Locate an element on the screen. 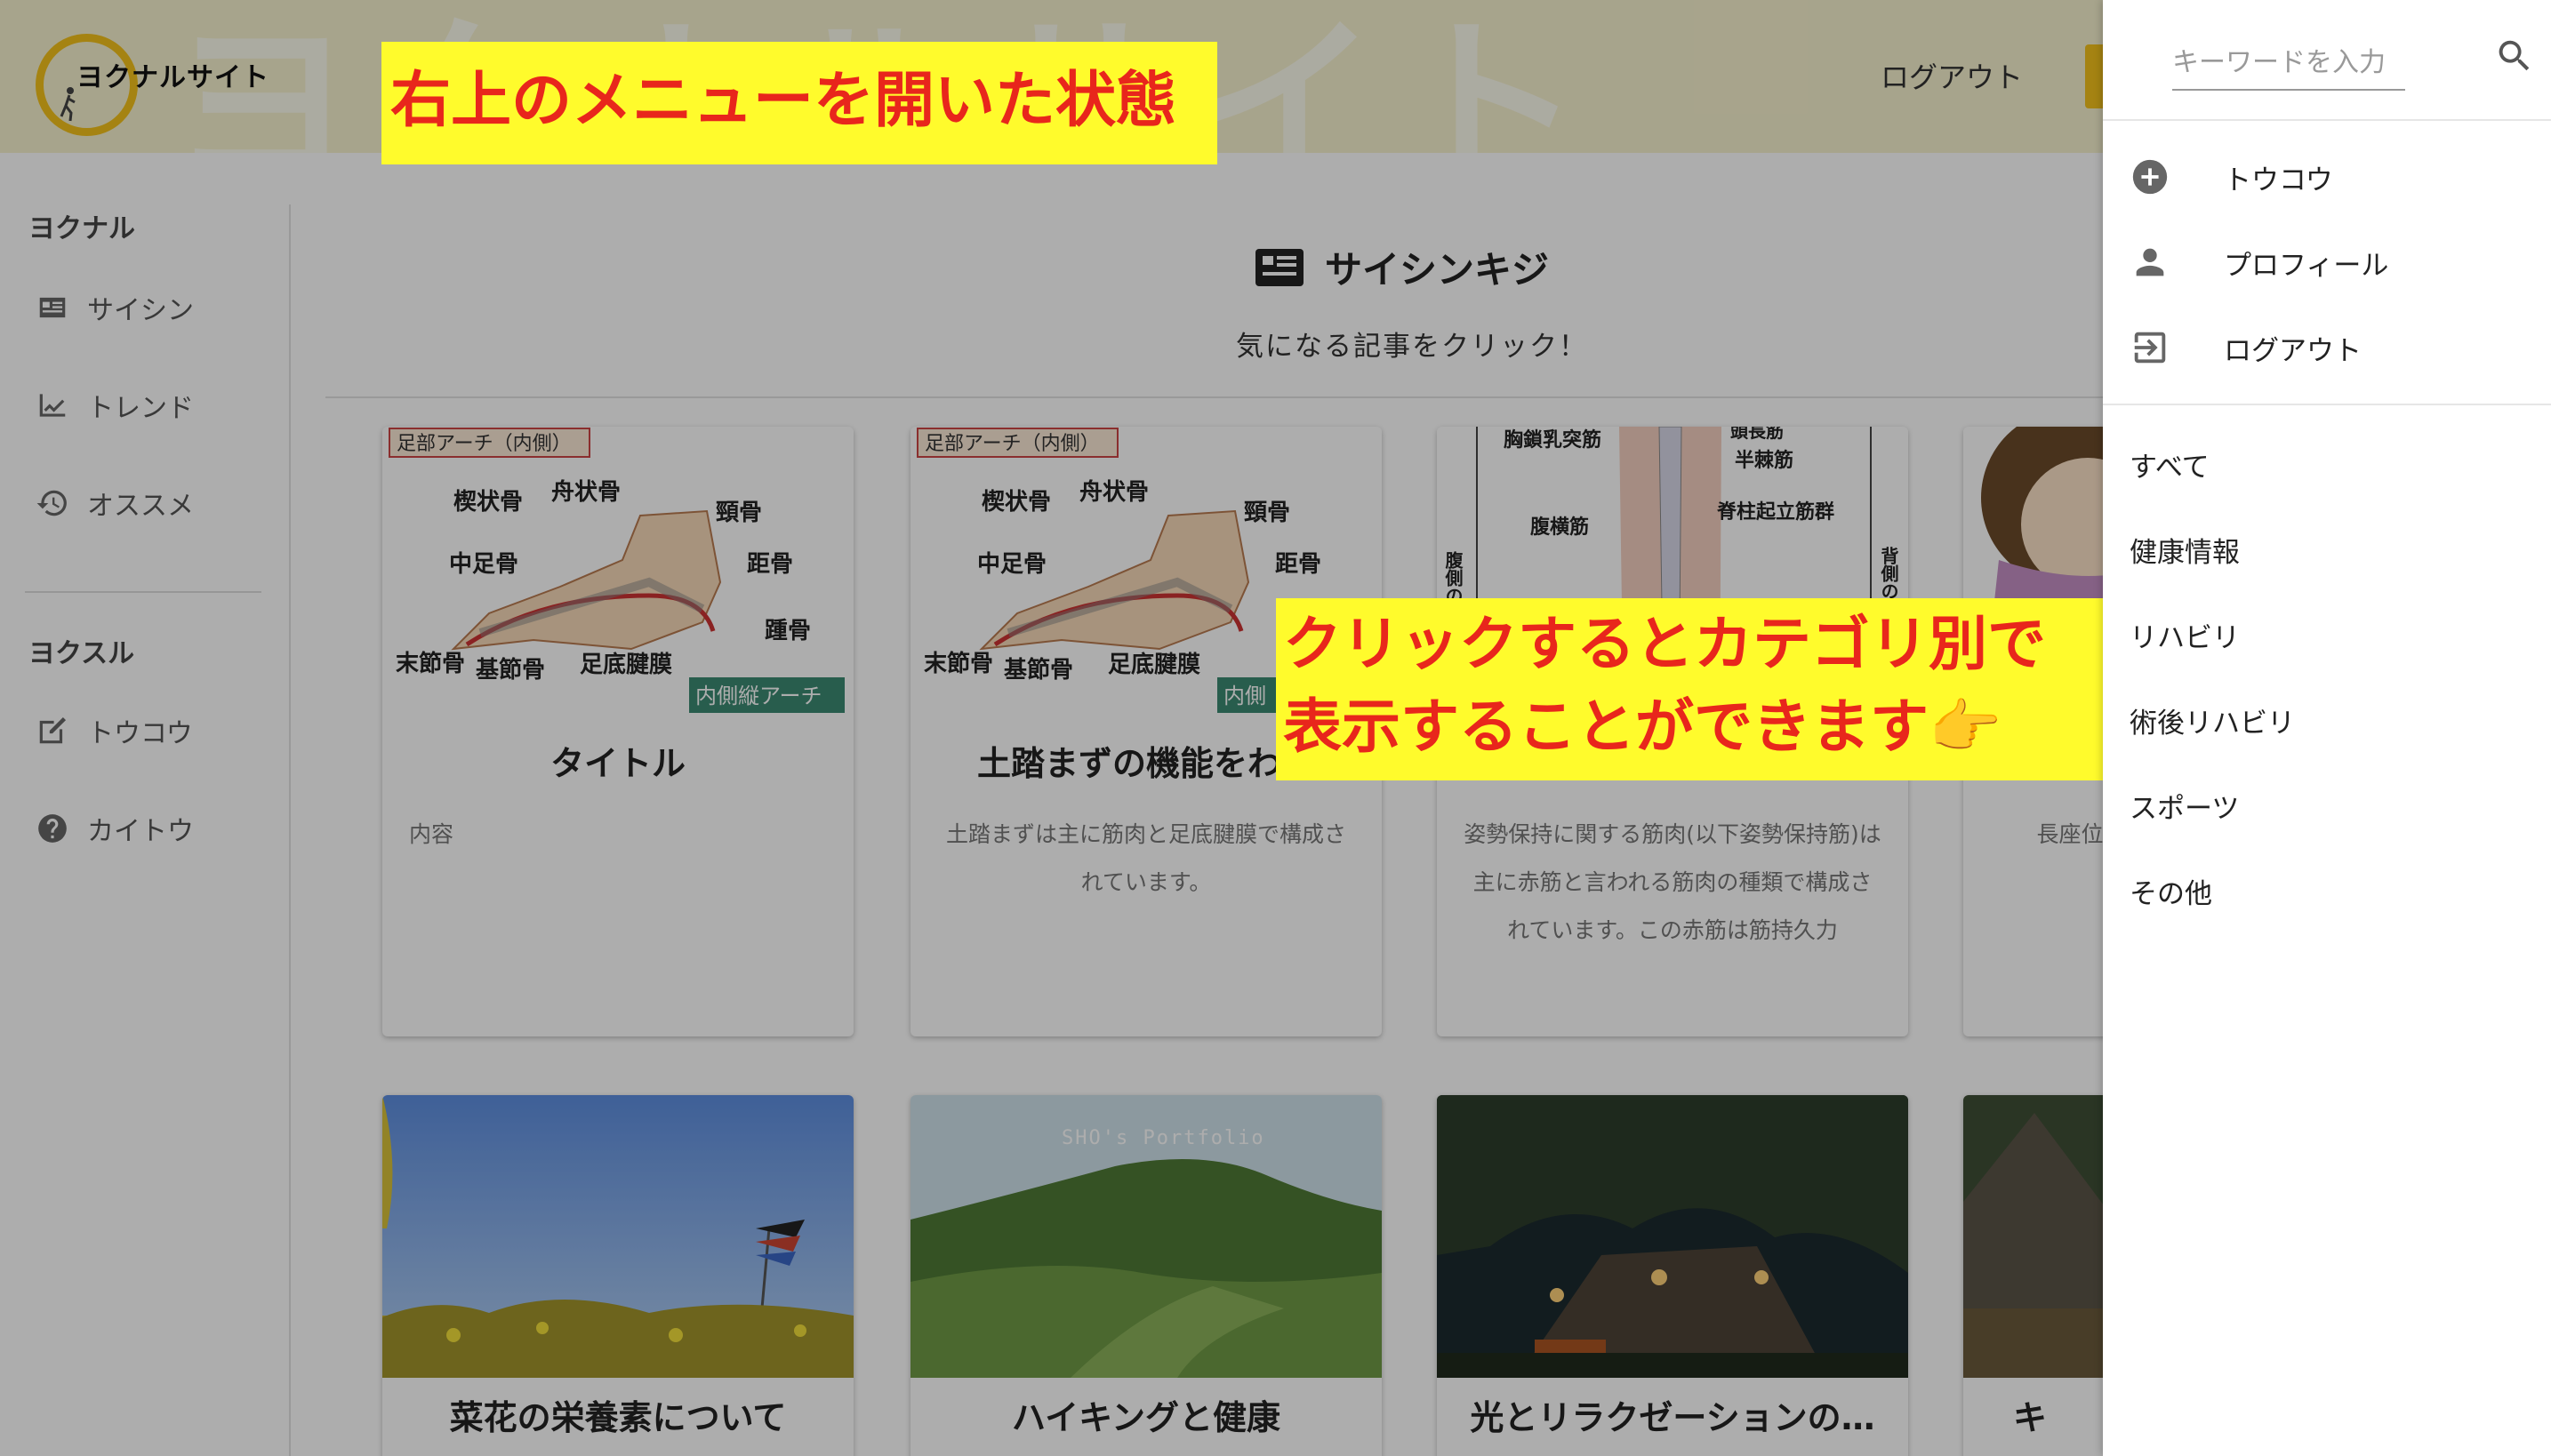 Image resolution: width=2551 pixels, height=1456 pixels. annotation-line: クリックするとカテゴリ別で is located at coordinates (1664, 644).